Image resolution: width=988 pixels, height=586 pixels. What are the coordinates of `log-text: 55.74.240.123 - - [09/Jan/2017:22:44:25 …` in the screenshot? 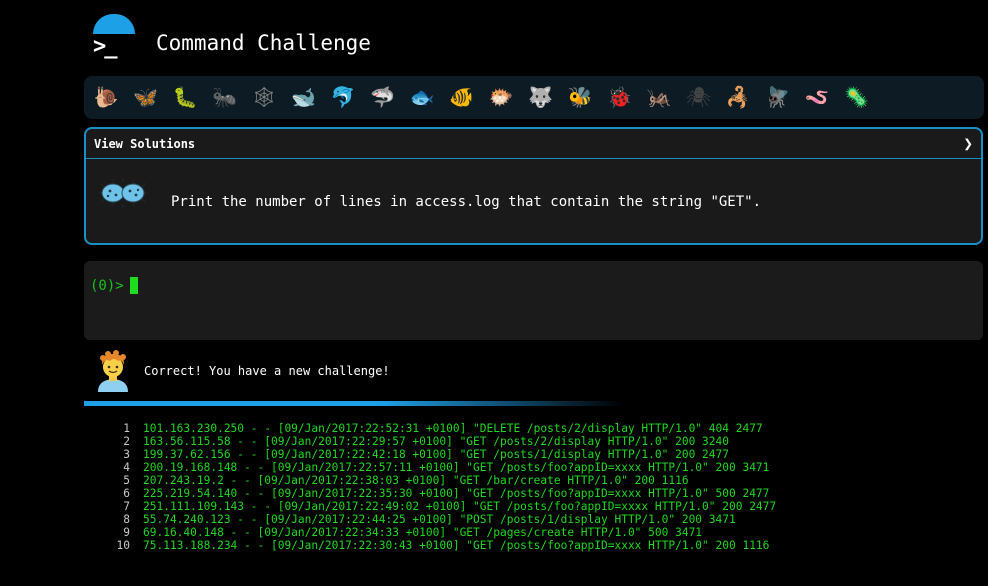 It's located at (439, 519).